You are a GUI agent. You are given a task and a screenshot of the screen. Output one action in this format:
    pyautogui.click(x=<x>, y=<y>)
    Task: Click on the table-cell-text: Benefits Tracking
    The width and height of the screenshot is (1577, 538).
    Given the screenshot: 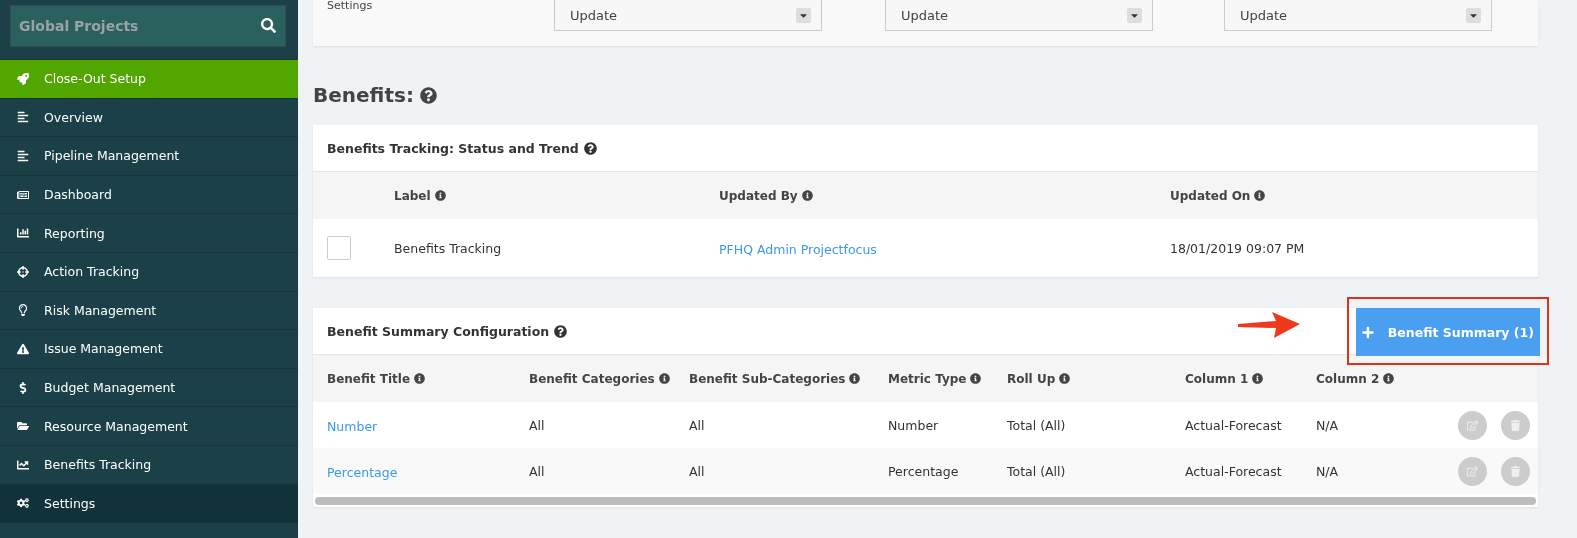 What is the action you would take?
    pyautogui.click(x=448, y=248)
    